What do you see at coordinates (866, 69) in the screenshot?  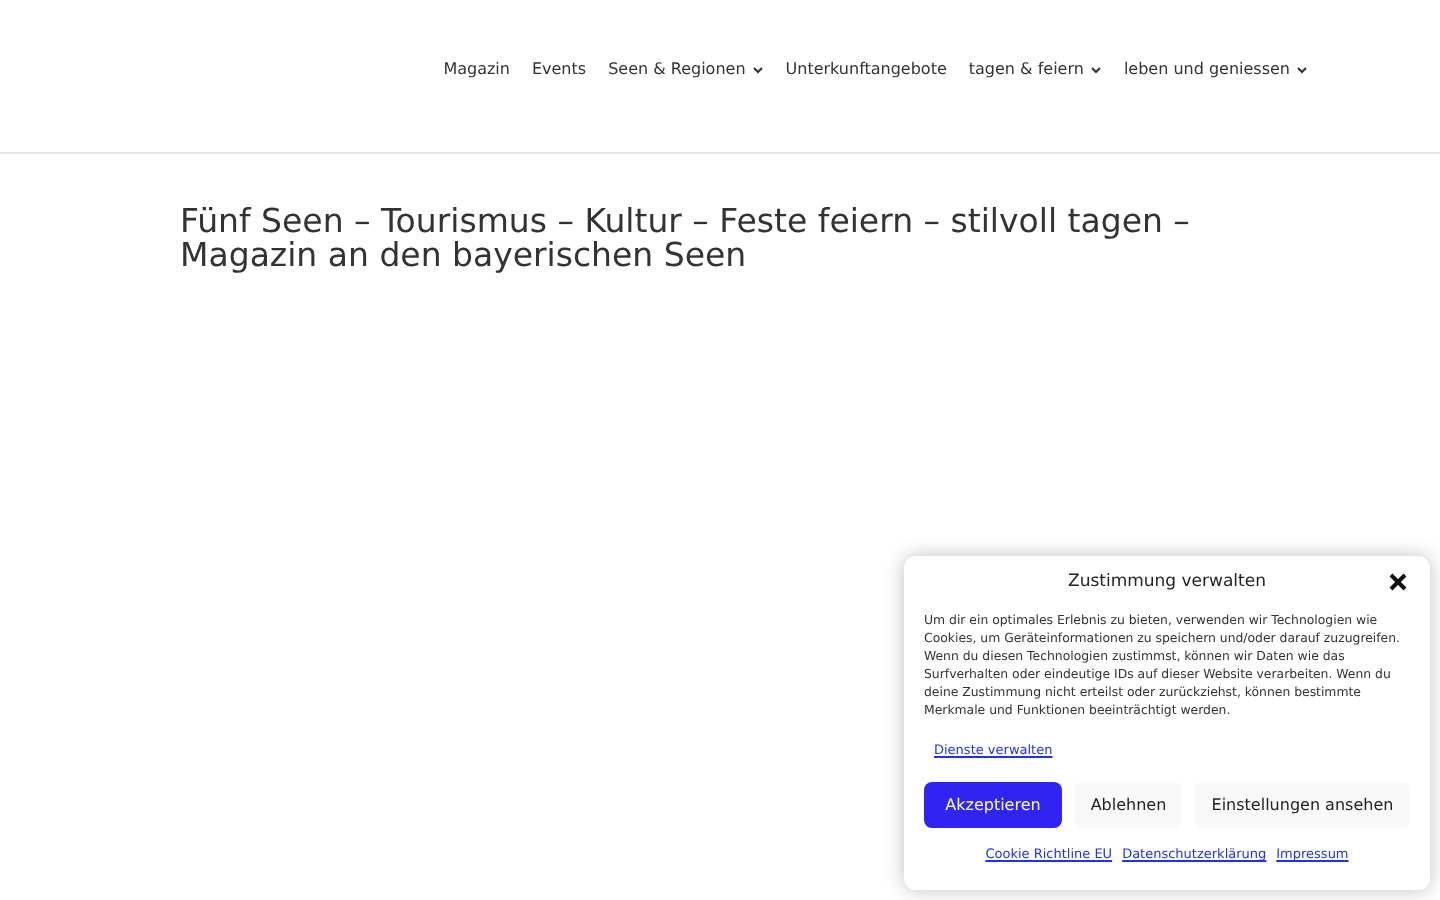 I see `nav-link: Unterkunftangebote` at bounding box center [866, 69].